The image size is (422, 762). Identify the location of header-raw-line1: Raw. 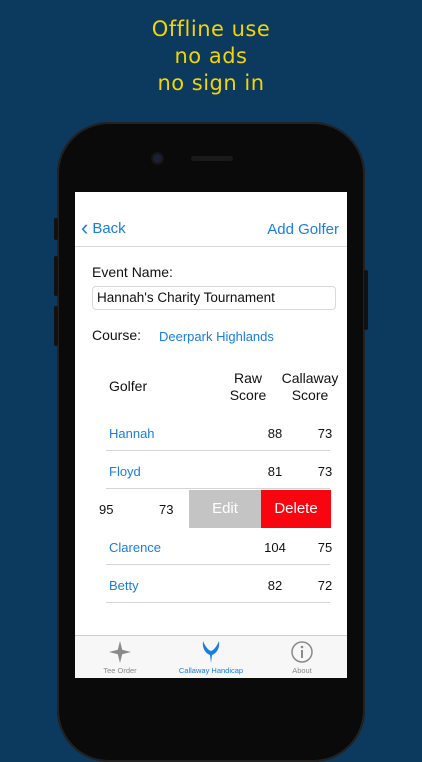
(247, 378).